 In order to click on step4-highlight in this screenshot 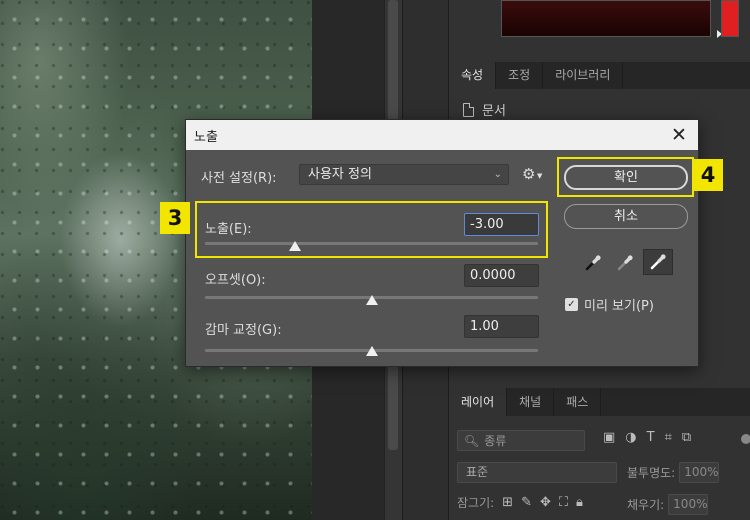, I will do `click(625, 177)`.